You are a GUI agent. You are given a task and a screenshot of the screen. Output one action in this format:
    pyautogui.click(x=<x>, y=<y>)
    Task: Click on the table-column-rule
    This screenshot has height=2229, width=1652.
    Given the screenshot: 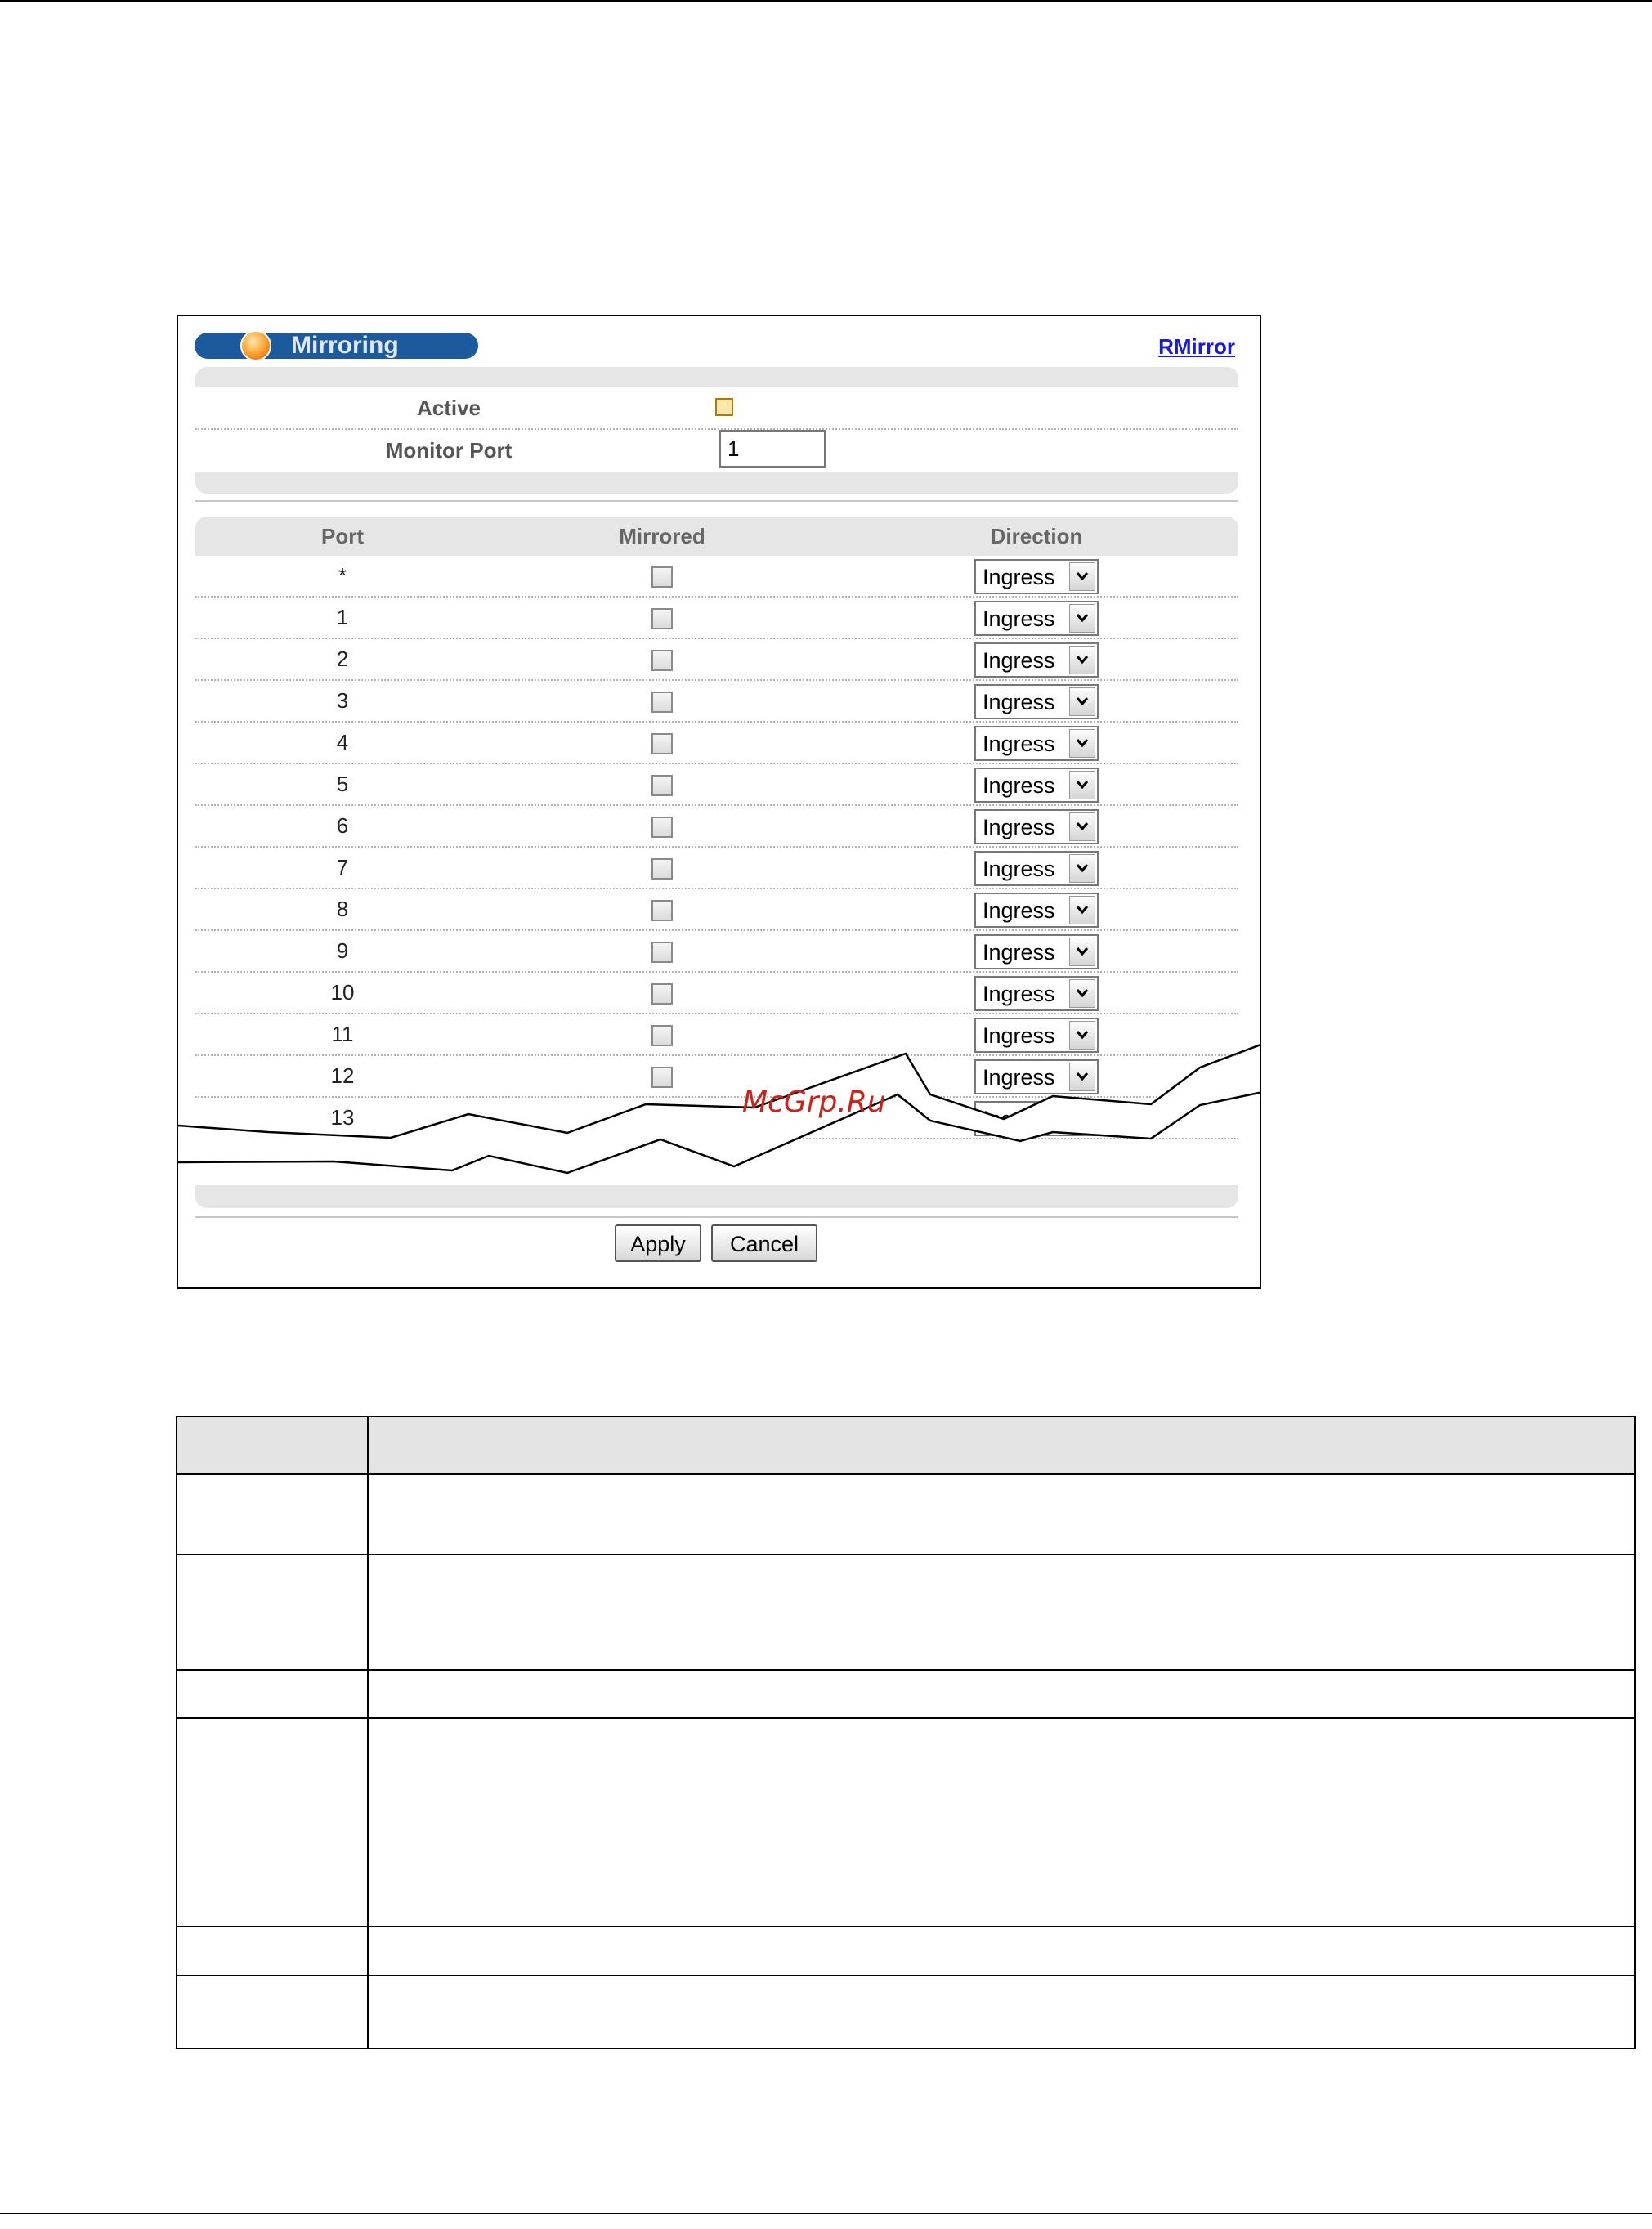 What is the action you would take?
    pyautogui.click(x=368, y=1732)
    